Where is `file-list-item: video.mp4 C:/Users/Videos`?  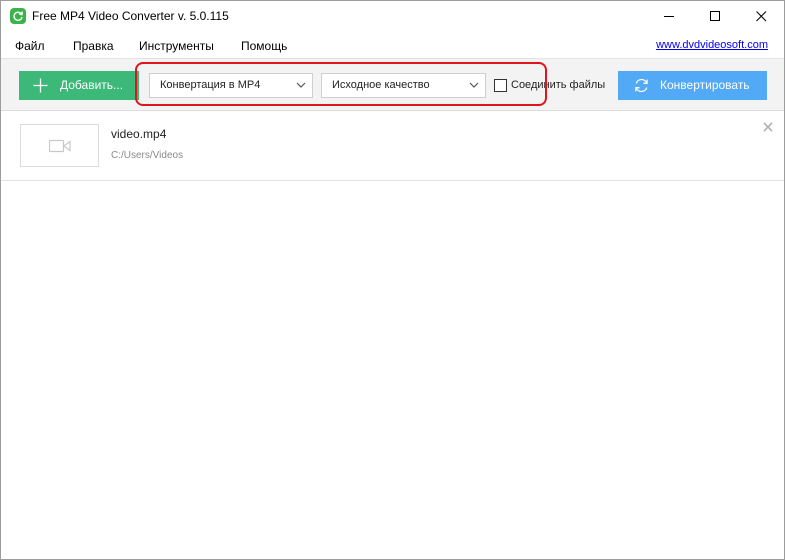
file-list-item: video.mp4 C:/Users/Videos is located at coordinates (392, 146).